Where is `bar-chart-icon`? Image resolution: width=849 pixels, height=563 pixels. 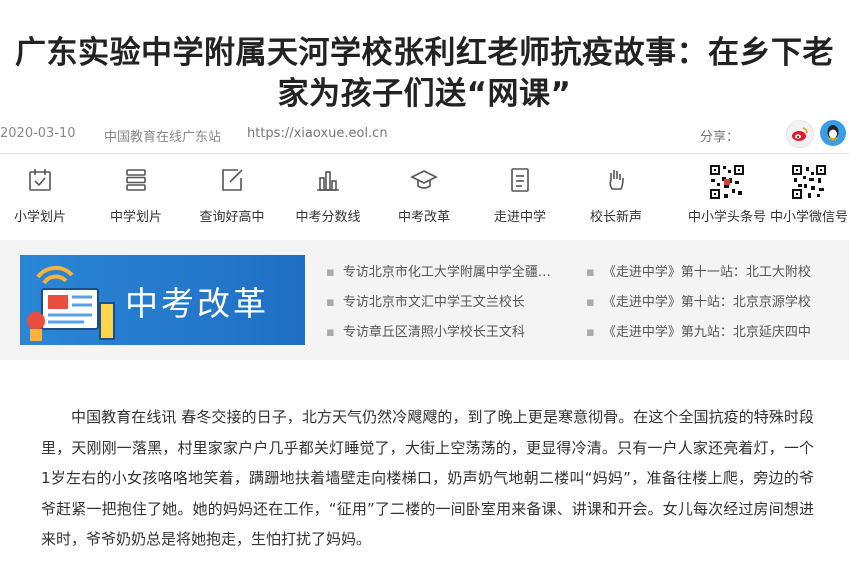 bar-chart-icon is located at coordinates (328, 181).